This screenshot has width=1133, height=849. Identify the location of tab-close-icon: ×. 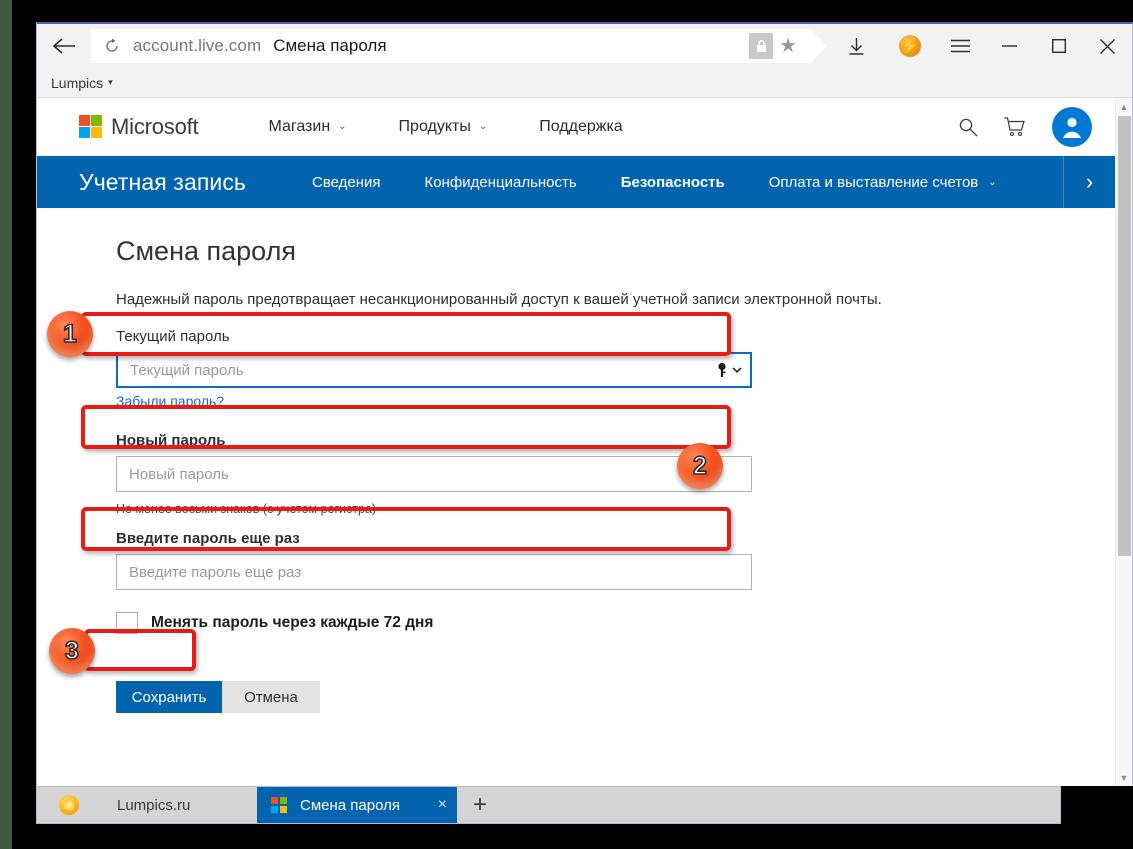
(442, 805).